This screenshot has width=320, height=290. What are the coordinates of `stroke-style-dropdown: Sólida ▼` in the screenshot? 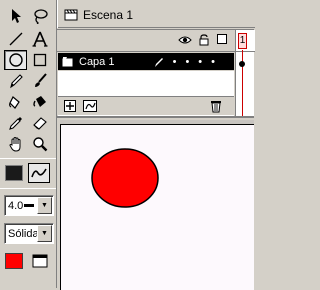 It's located at (29, 233).